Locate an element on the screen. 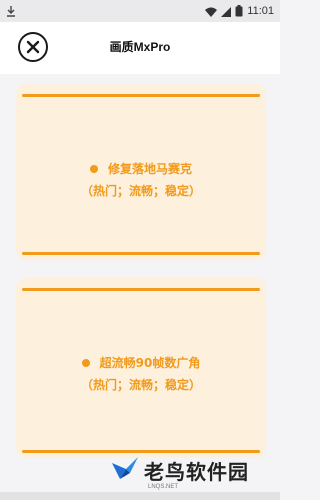 The width and height of the screenshot is (320, 500). download-icon is located at coordinates (13, 11).